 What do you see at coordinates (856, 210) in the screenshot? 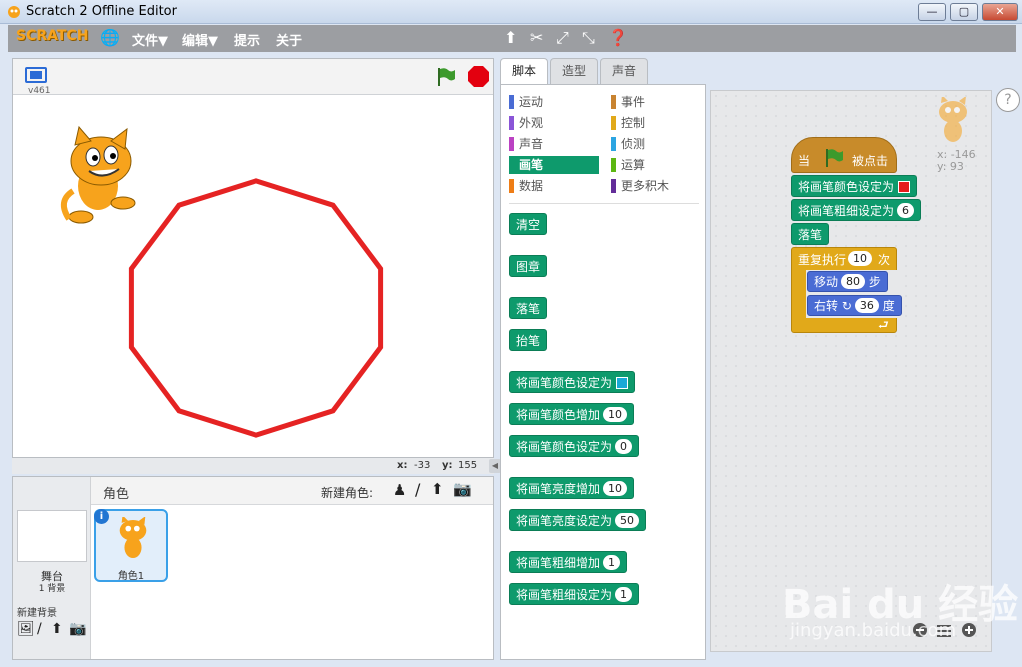
I see `script-set-pen-size: 将画笔粗细设定为 6` at bounding box center [856, 210].